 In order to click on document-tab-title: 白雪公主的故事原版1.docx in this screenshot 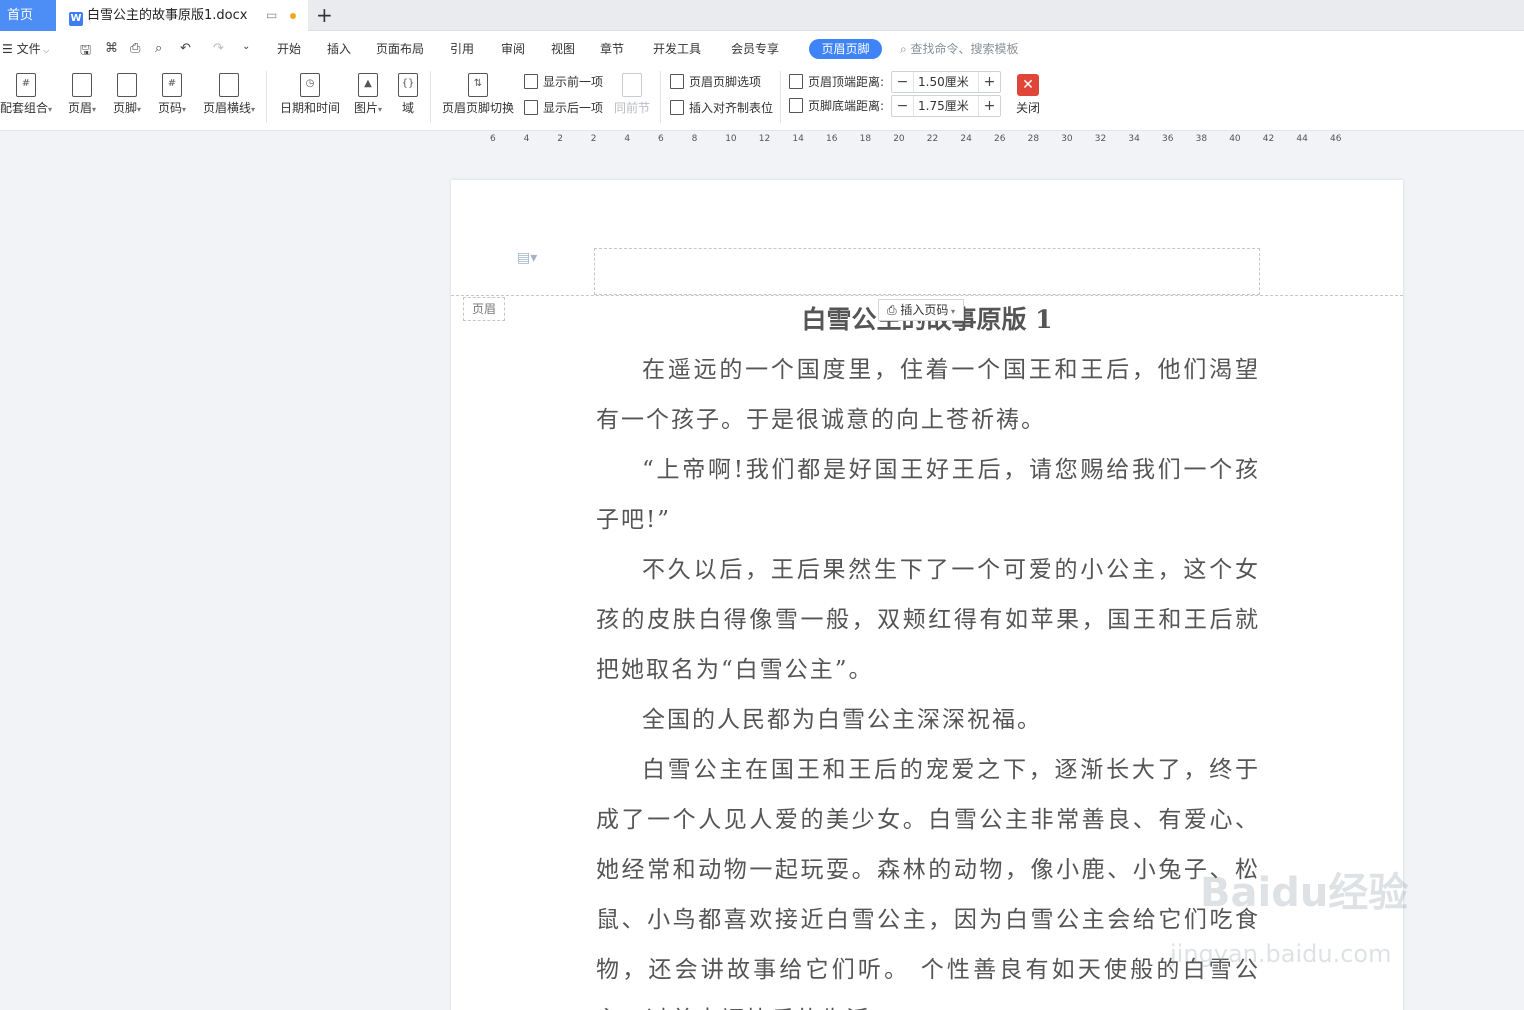, I will do `click(167, 15)`.